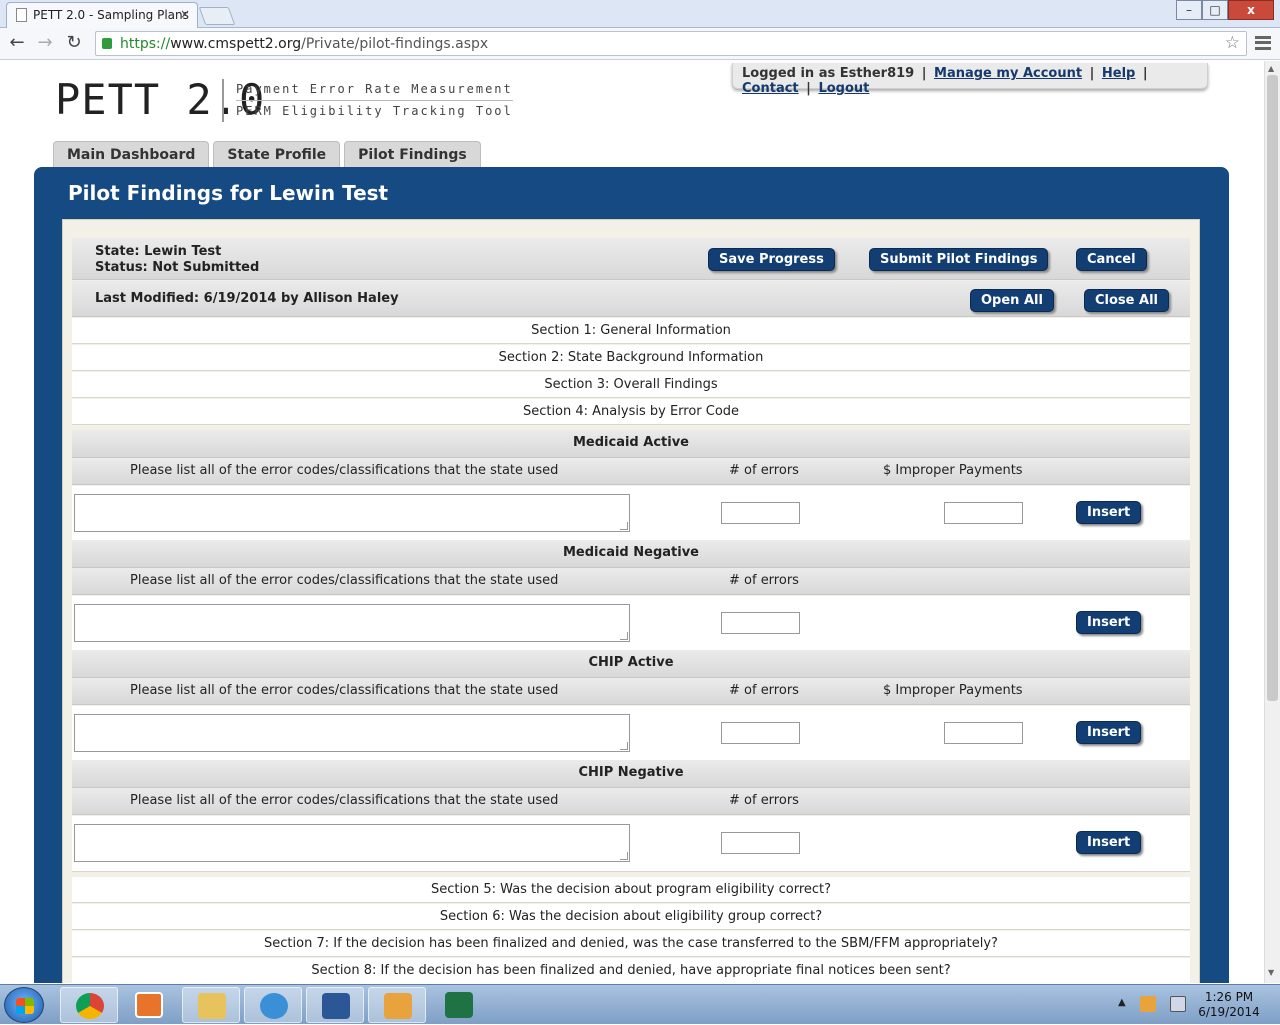  I want to click on open-all-button: Open All, so click(1012, 300).